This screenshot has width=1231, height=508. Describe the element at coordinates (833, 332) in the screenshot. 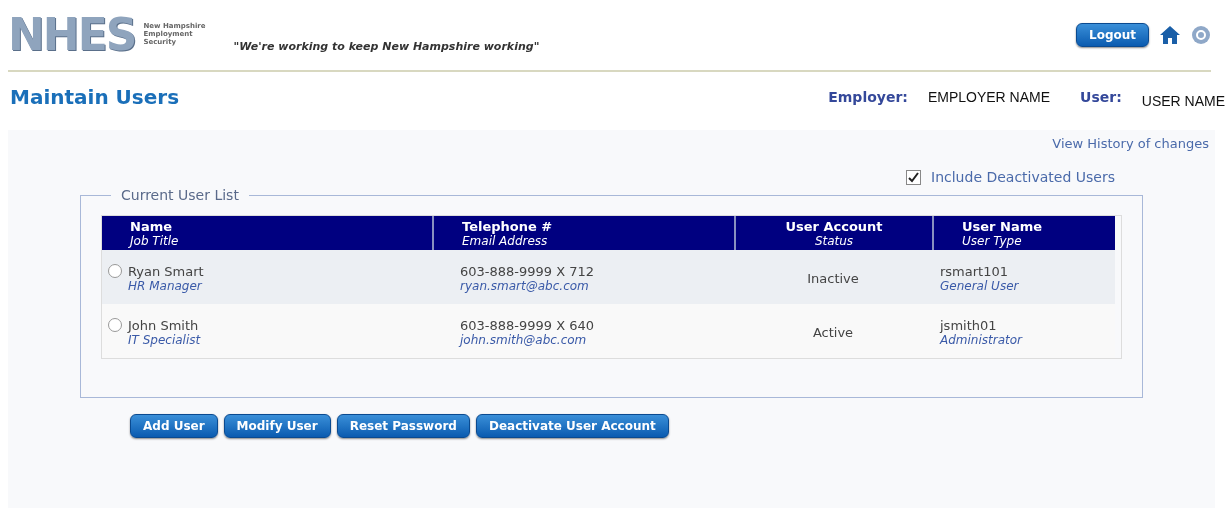

I see `account-status: Active` at that location.